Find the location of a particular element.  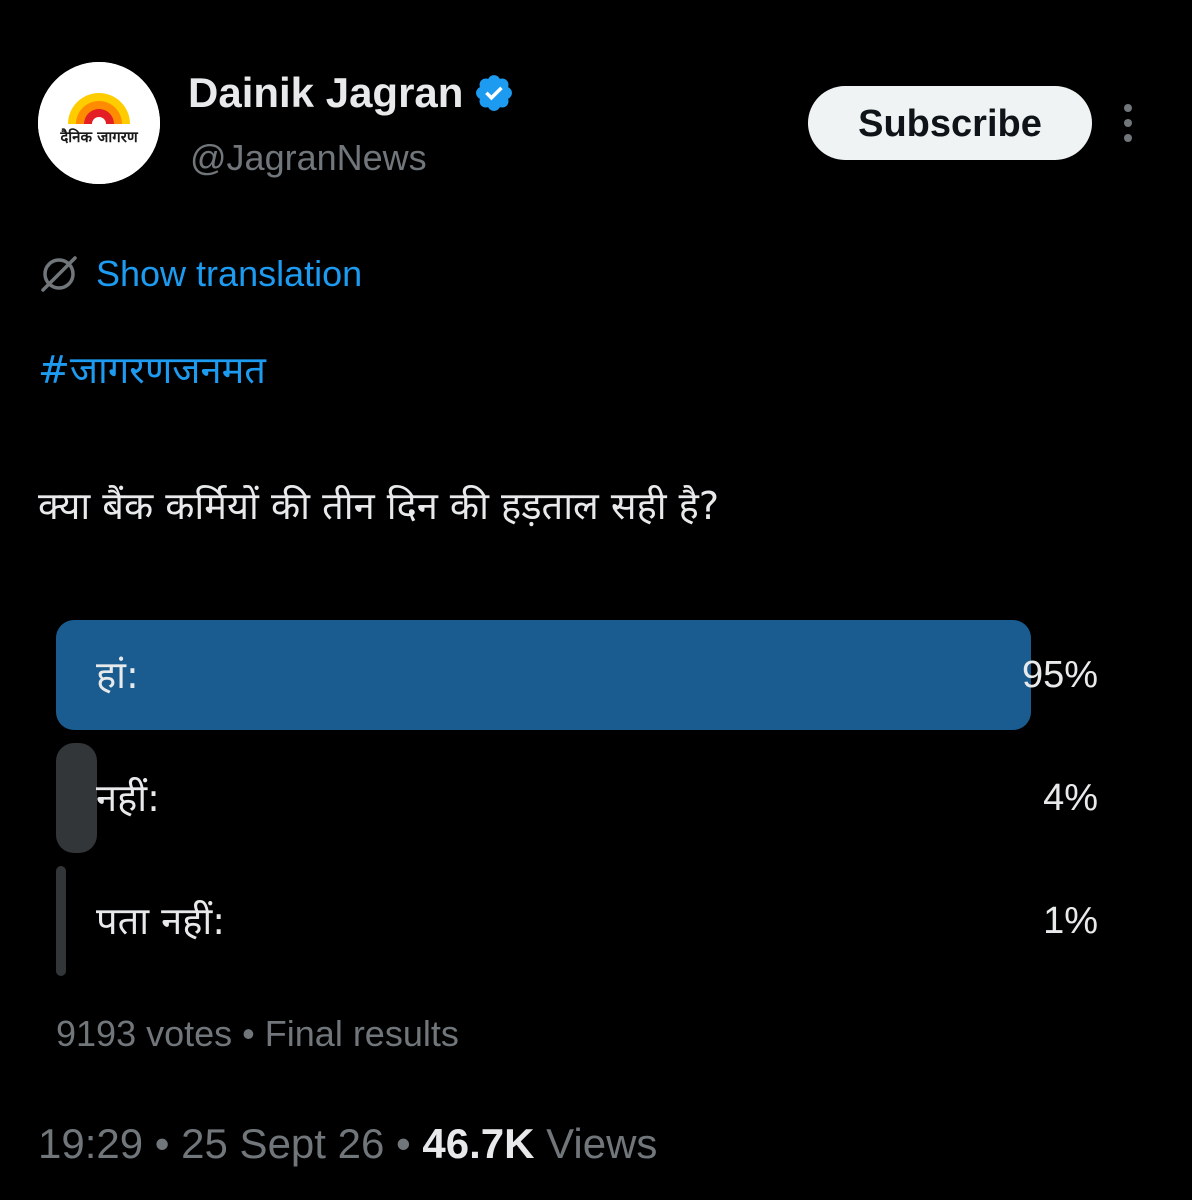

show-translation-label: Show translation is located at coordinates (229, 274).